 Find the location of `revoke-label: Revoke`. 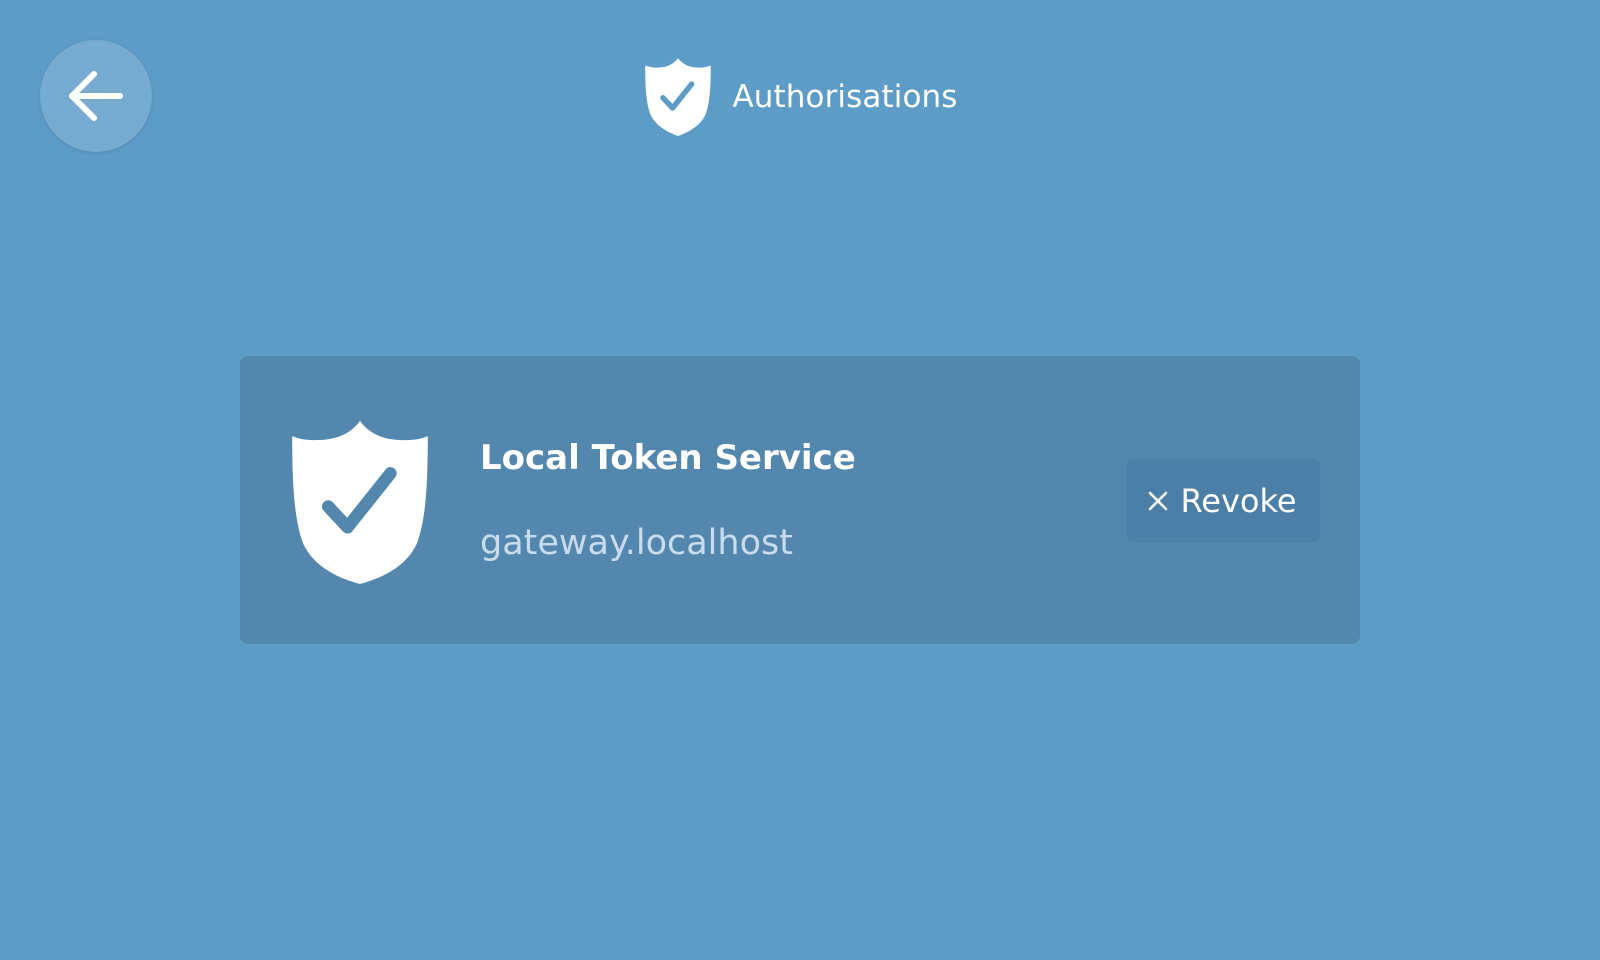

revoke-label: Revoke is located at coordinates (1238, 500).